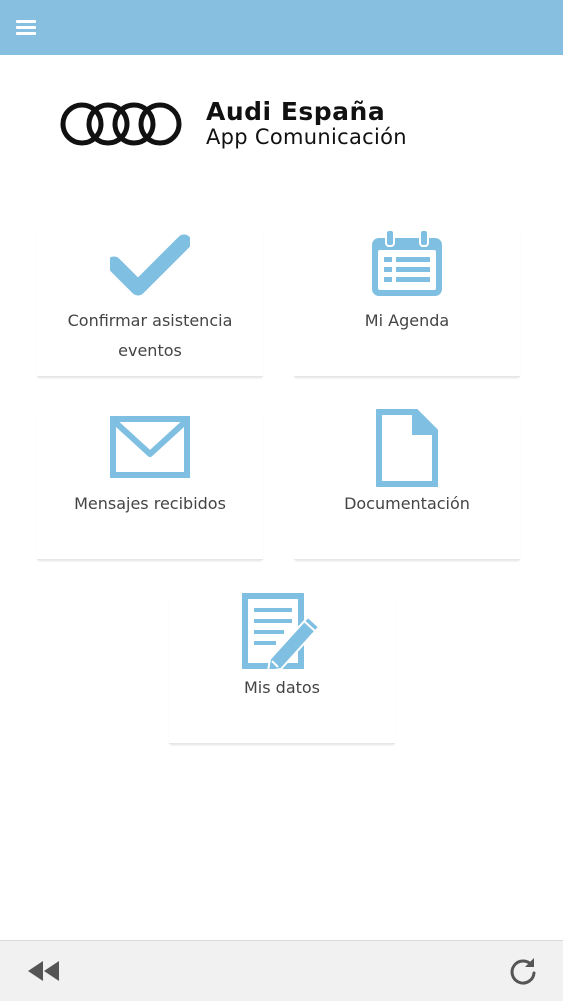 This screenshot has height=1001, width=563. Describe the element at coordinates (44, 971) in the screenshot. I see `rewind-icon` at that location.